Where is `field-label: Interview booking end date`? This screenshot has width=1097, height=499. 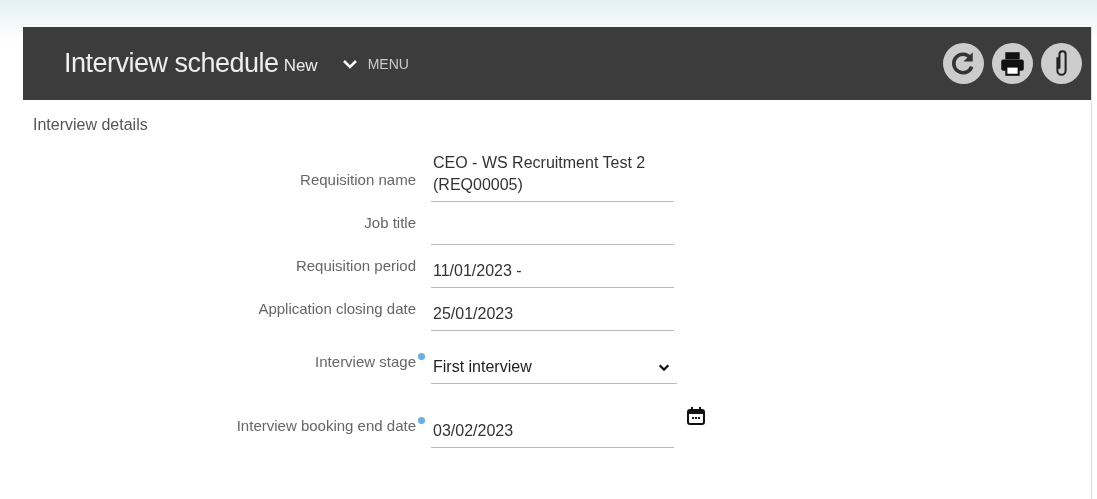
field-label: Interview booking end date is located at coordinates (326, 425).